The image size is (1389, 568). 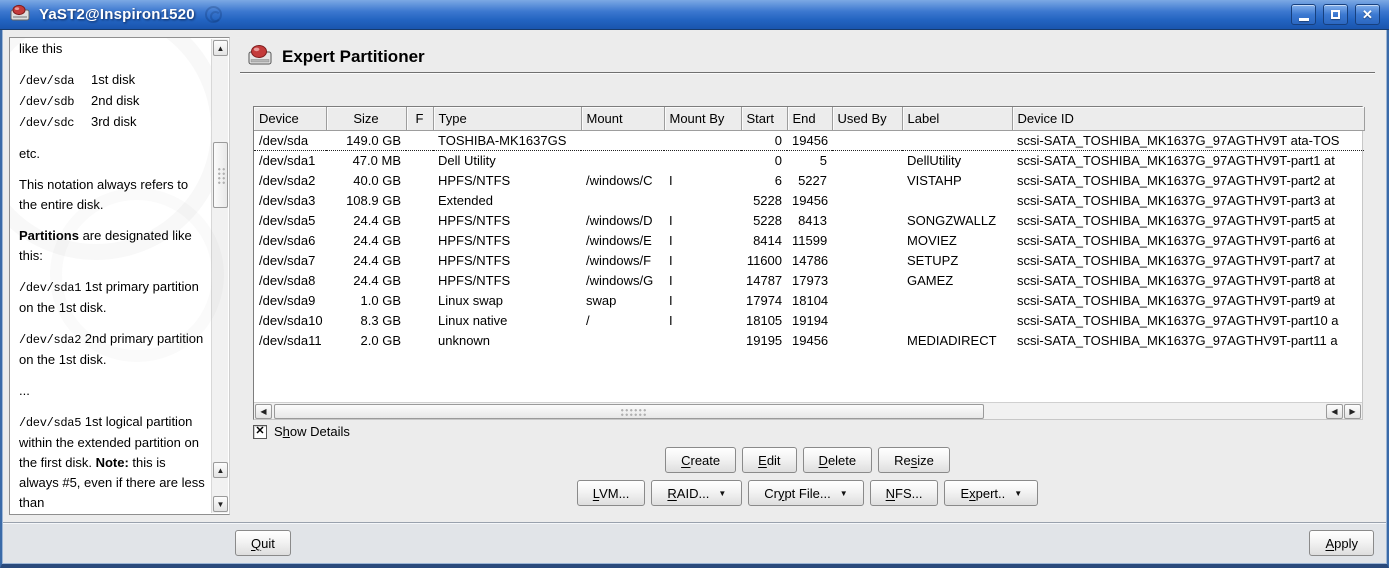 I want to click on table-cell: /windows/F, so click(x=622, y=260).